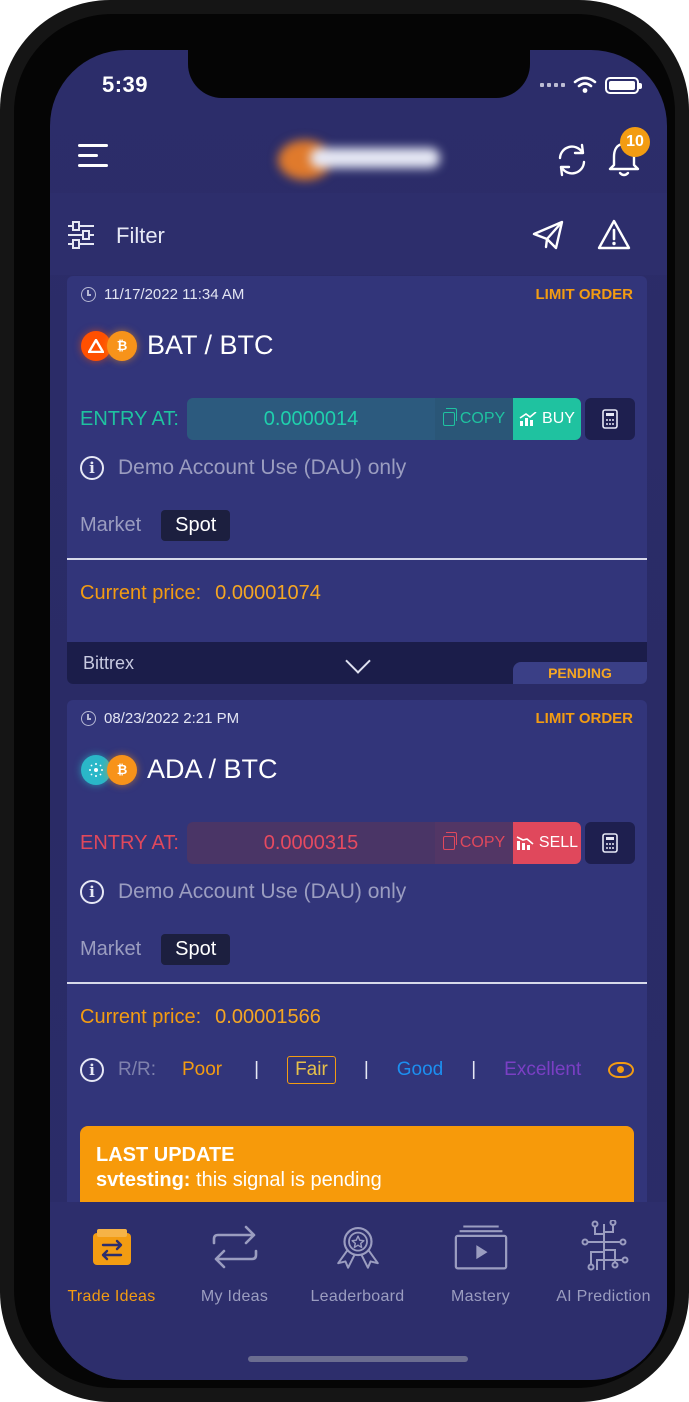 The image size is (689, 1402). I want to click on tab-label: Trade Ideas, so click(111, 1296).